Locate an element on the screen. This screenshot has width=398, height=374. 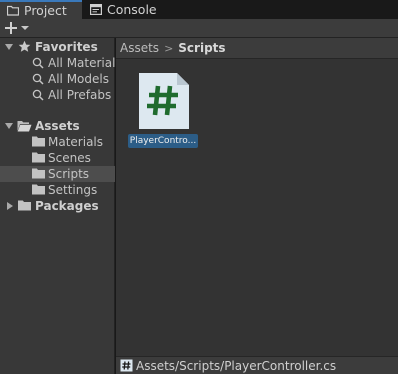
console-icon is located at coordinates (96, 9).